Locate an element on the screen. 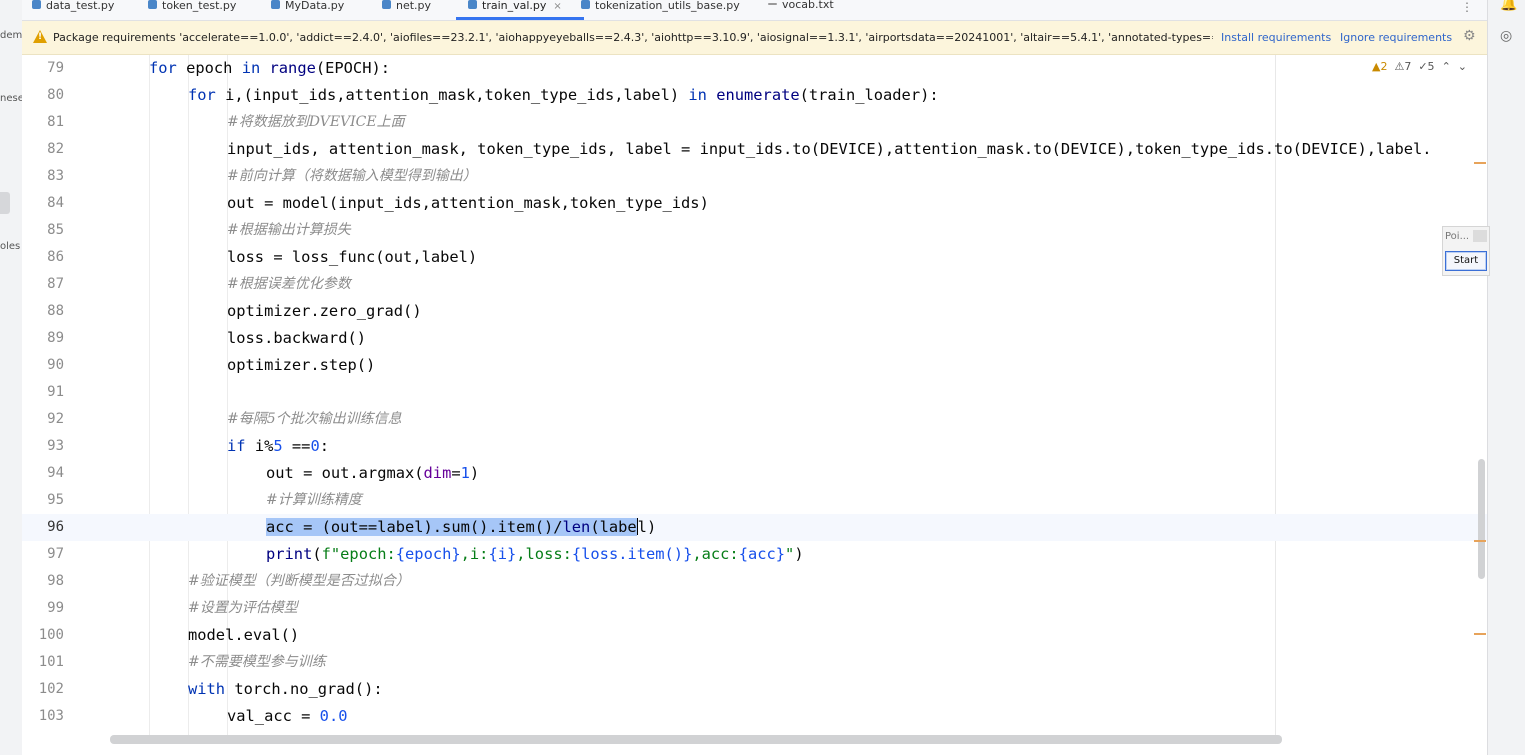 This screenshot has height=755, width=1525. line-number: 83 is located at coordinates (55, 176).